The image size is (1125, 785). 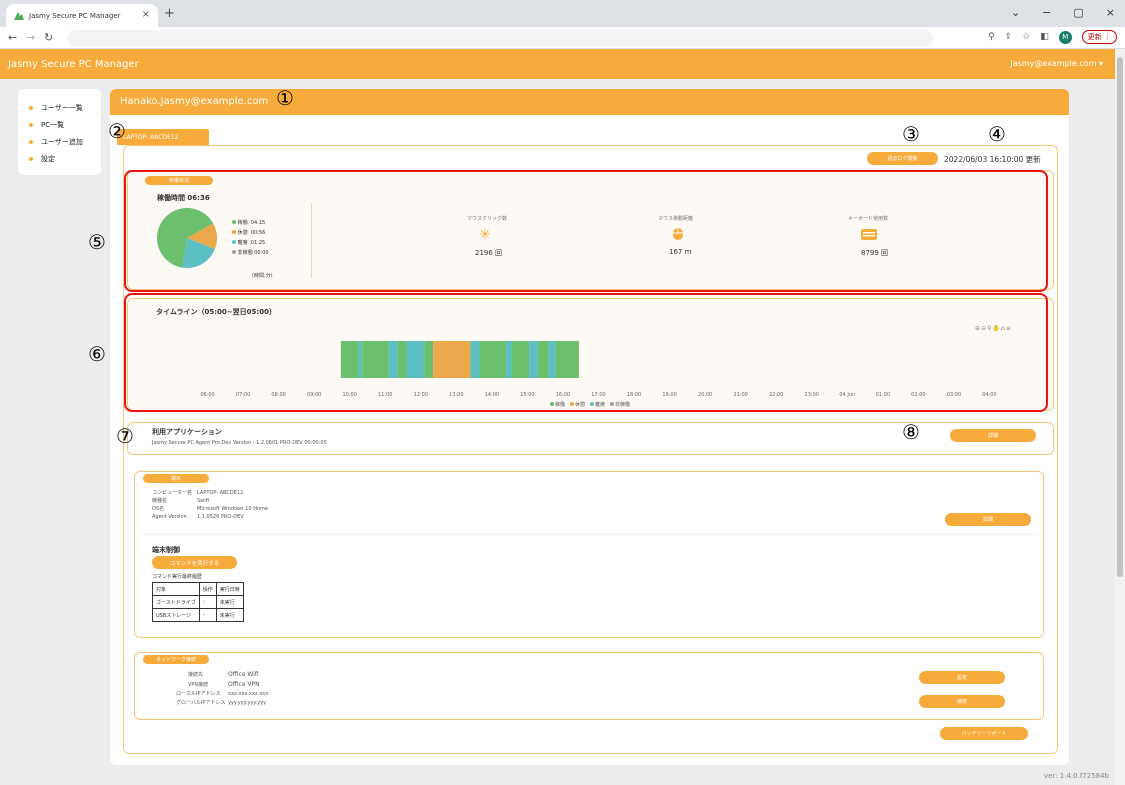 I want to click on user-email: Hanako.Jasmy@example.com, so click(x=194, y=101).